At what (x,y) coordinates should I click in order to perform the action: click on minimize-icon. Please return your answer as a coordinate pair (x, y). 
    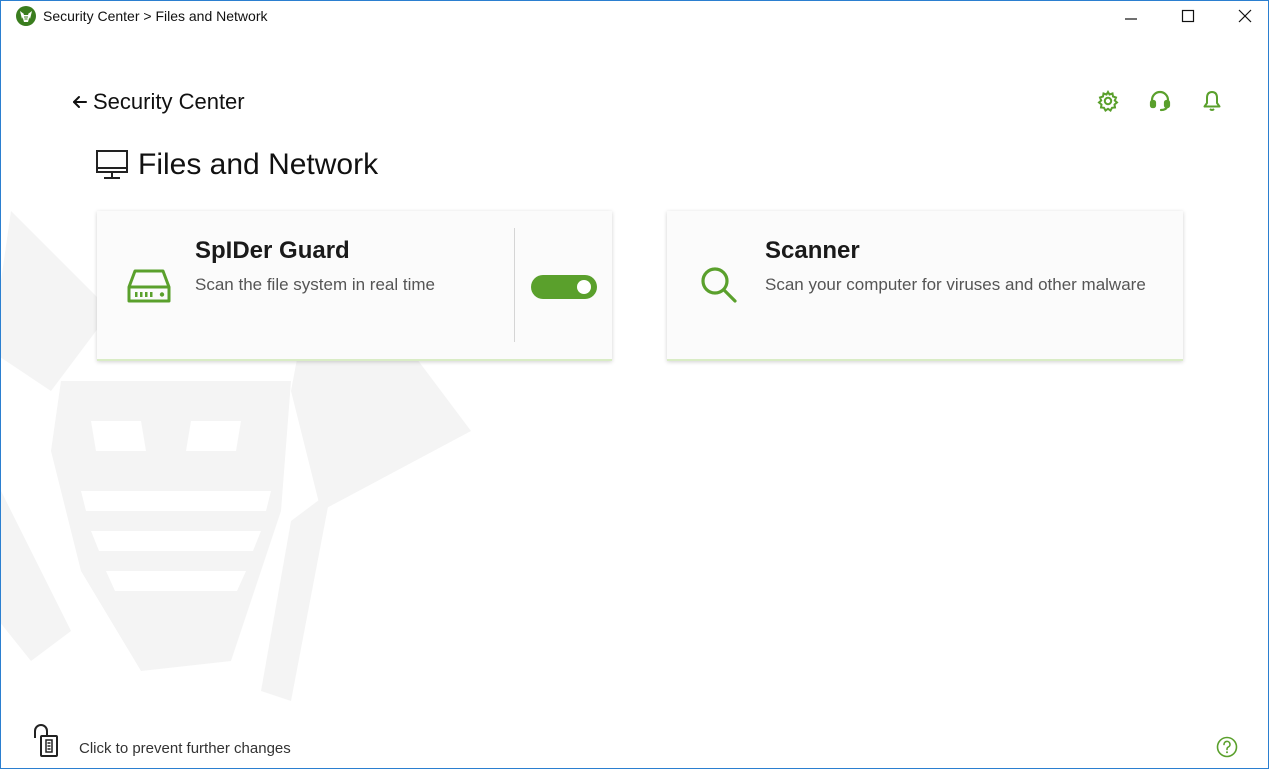
    Looking at the image, I should click on (1131, 19).